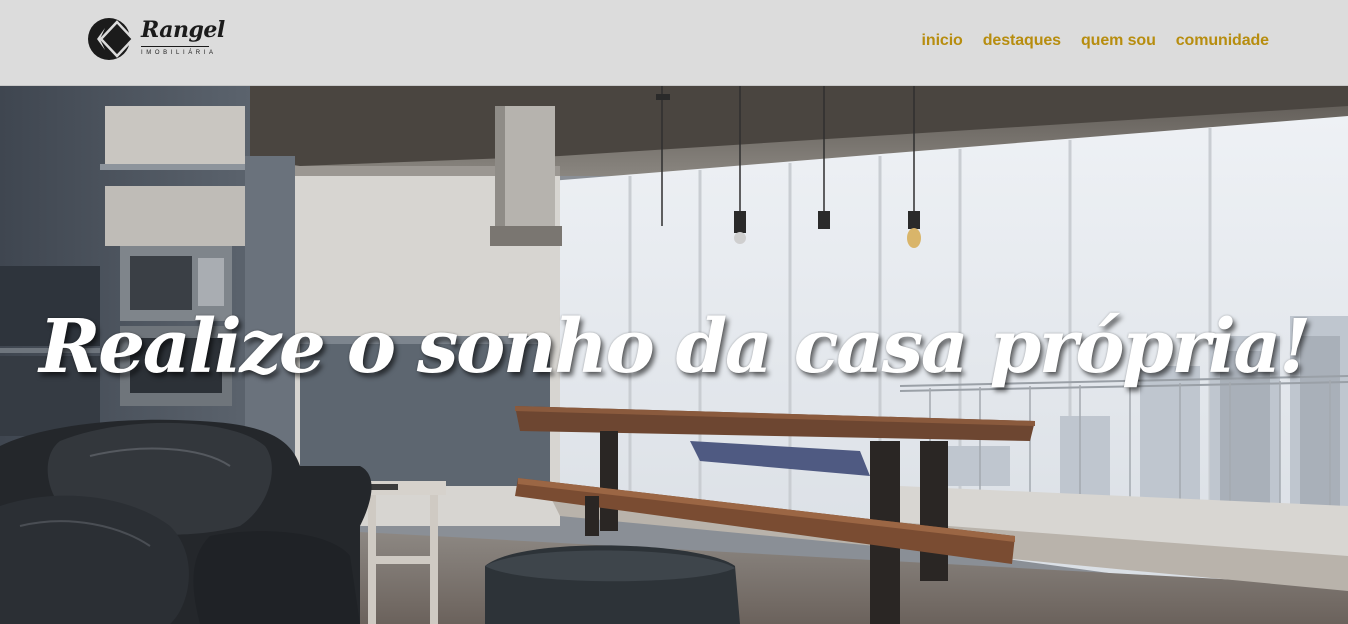  I want to click on nav-link-comunidade: comunidade, so click(1222, 41).